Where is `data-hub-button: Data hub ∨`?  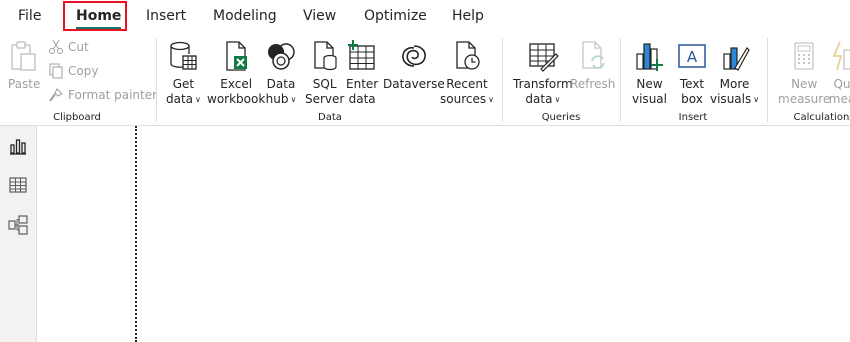
data-hub-button: Data hub ∨ is located at coordinates (281, 73).